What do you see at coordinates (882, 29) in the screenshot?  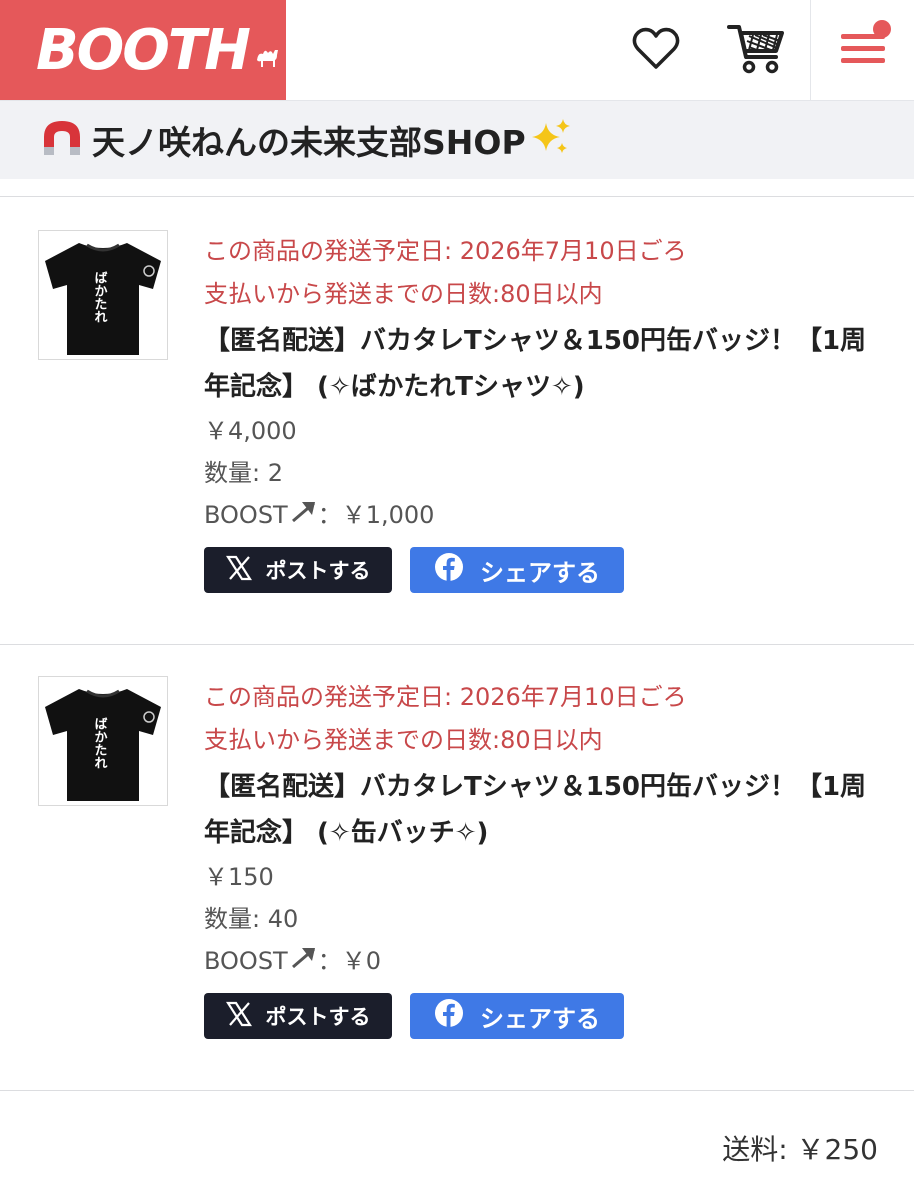 I see `notification-dot` at bounding box center [882, 29].